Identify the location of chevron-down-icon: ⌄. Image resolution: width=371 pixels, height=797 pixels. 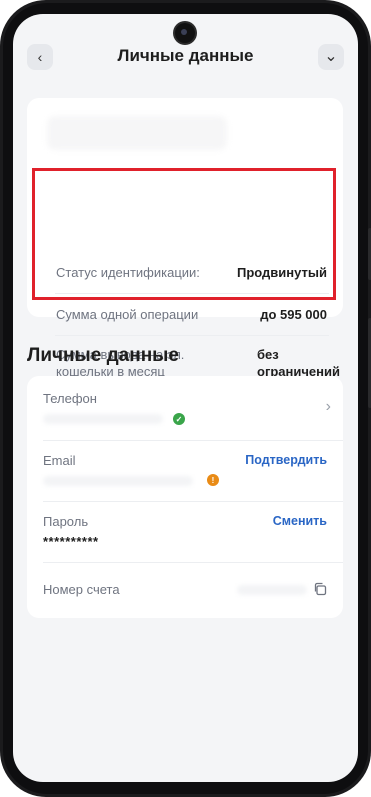
(331, 56).